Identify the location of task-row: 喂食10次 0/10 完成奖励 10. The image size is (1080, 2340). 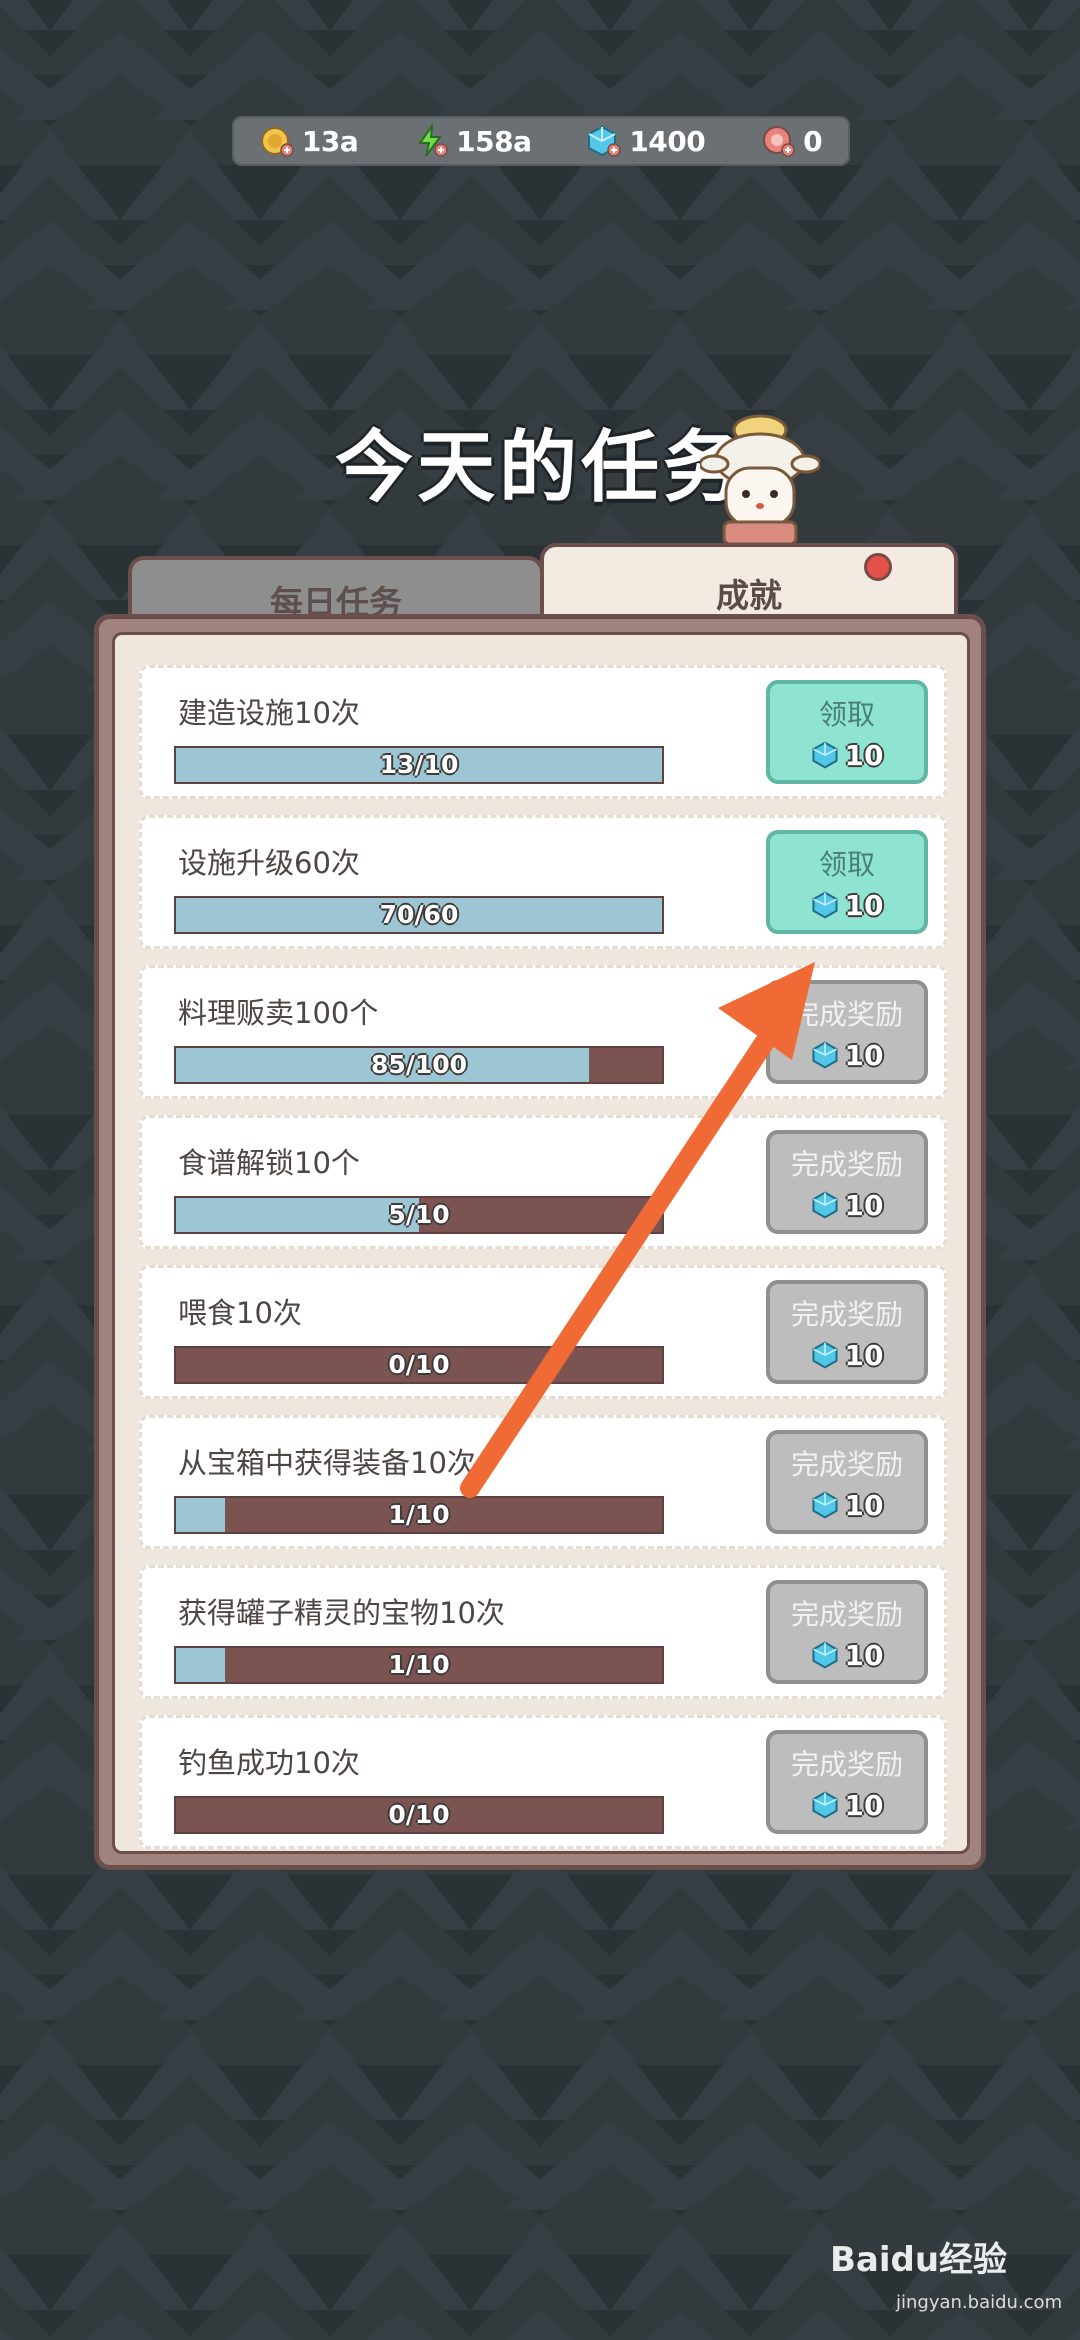
(543, 1332).